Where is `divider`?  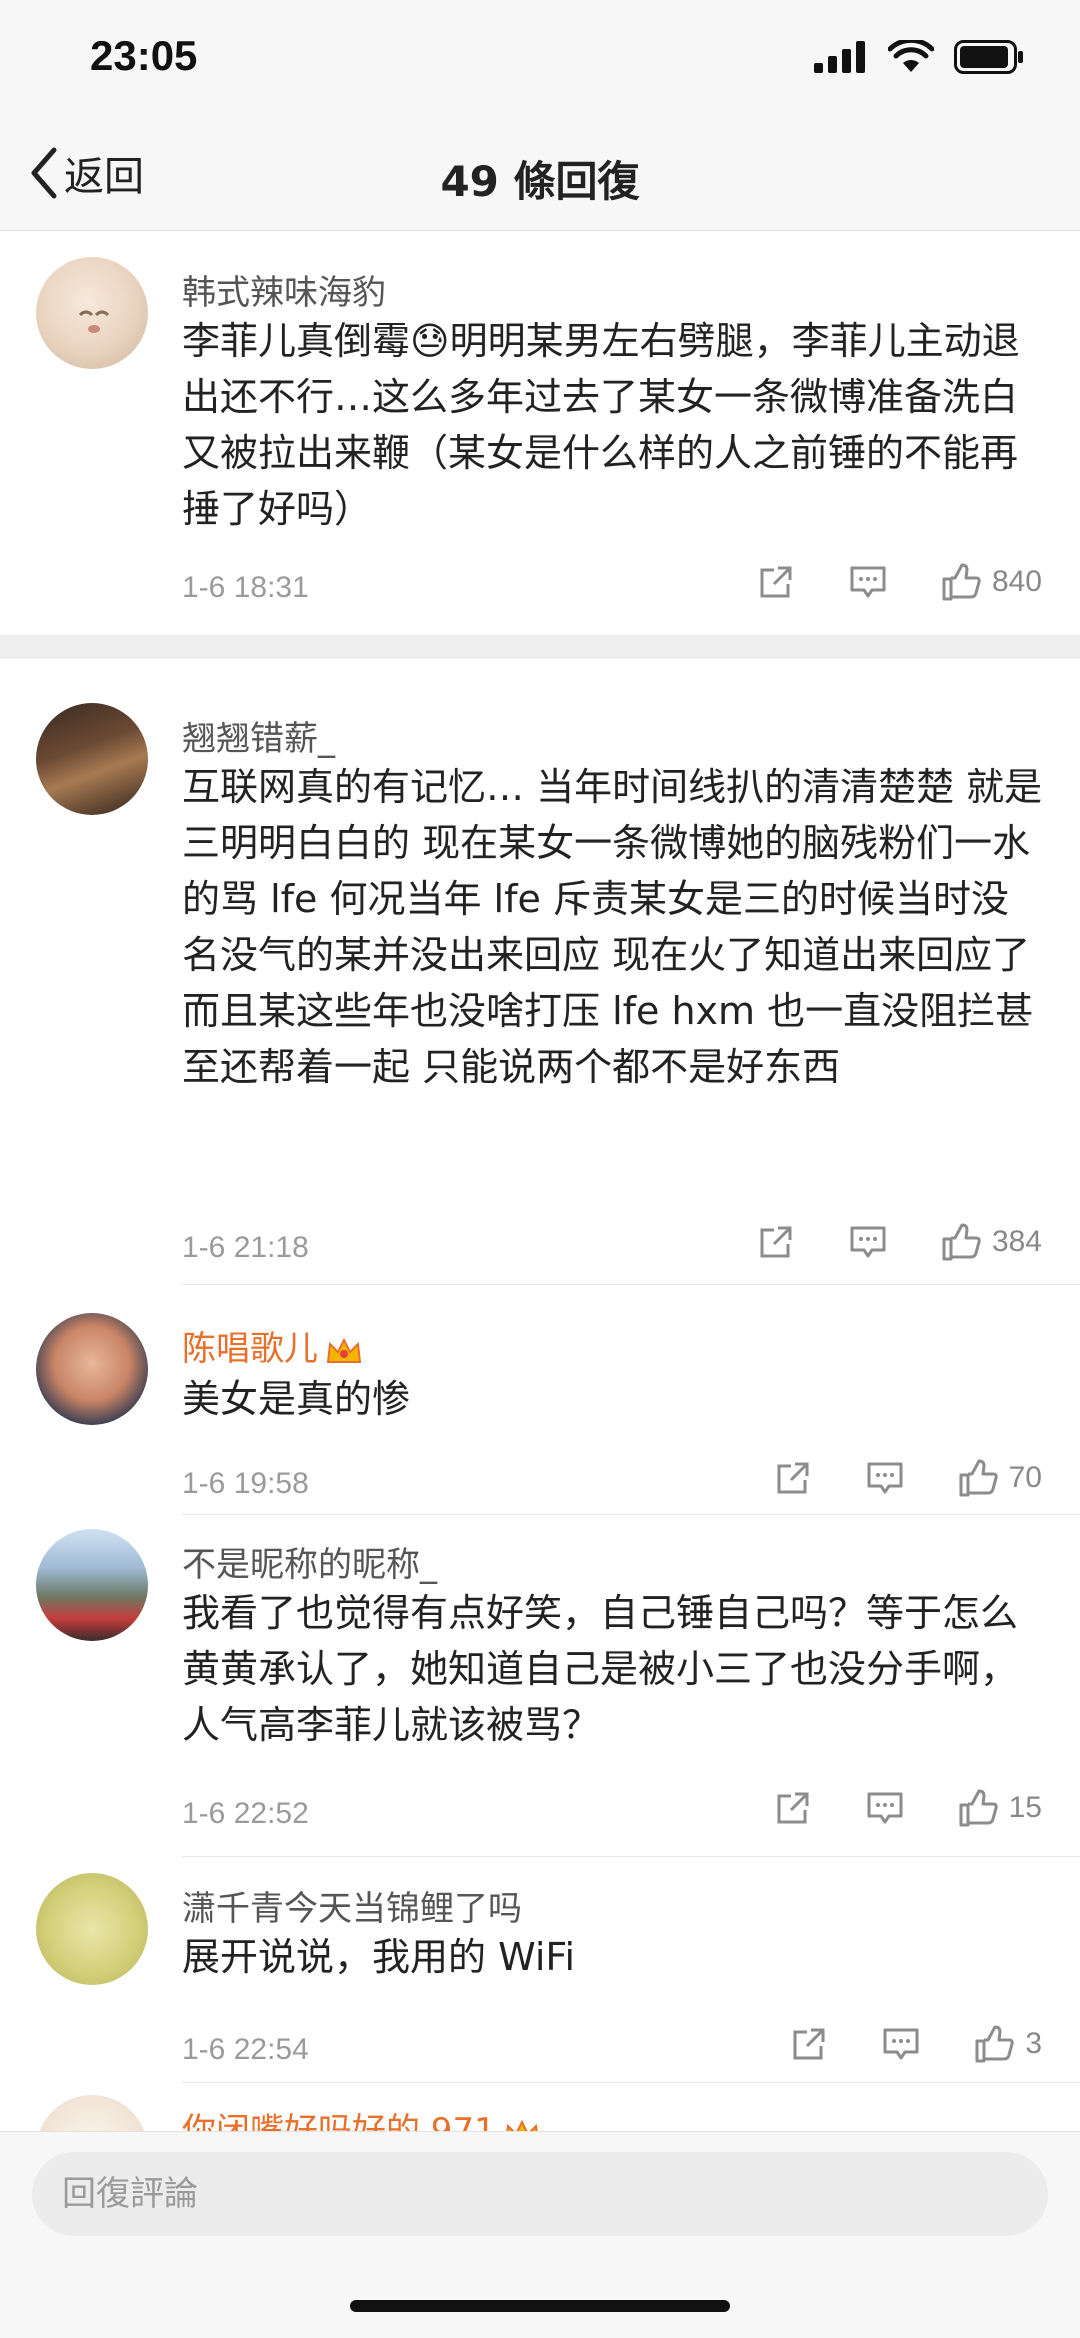 divider is located at coordinates (631, 1284).